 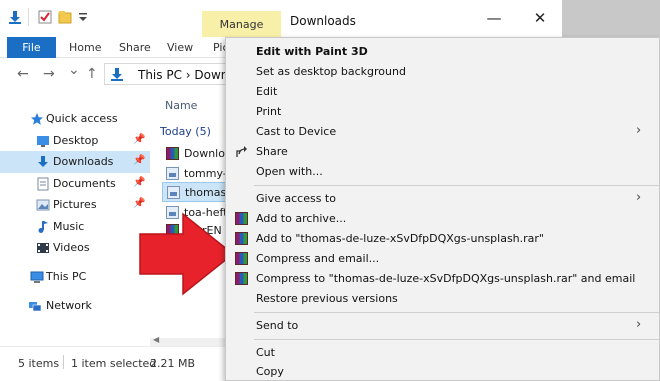 I want to click on network-icon, so click(x=35, y=307).